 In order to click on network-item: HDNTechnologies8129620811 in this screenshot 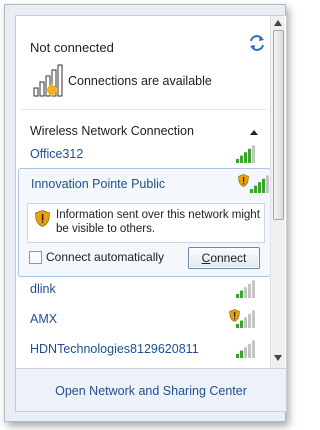, I will do `click(143, 350)`.